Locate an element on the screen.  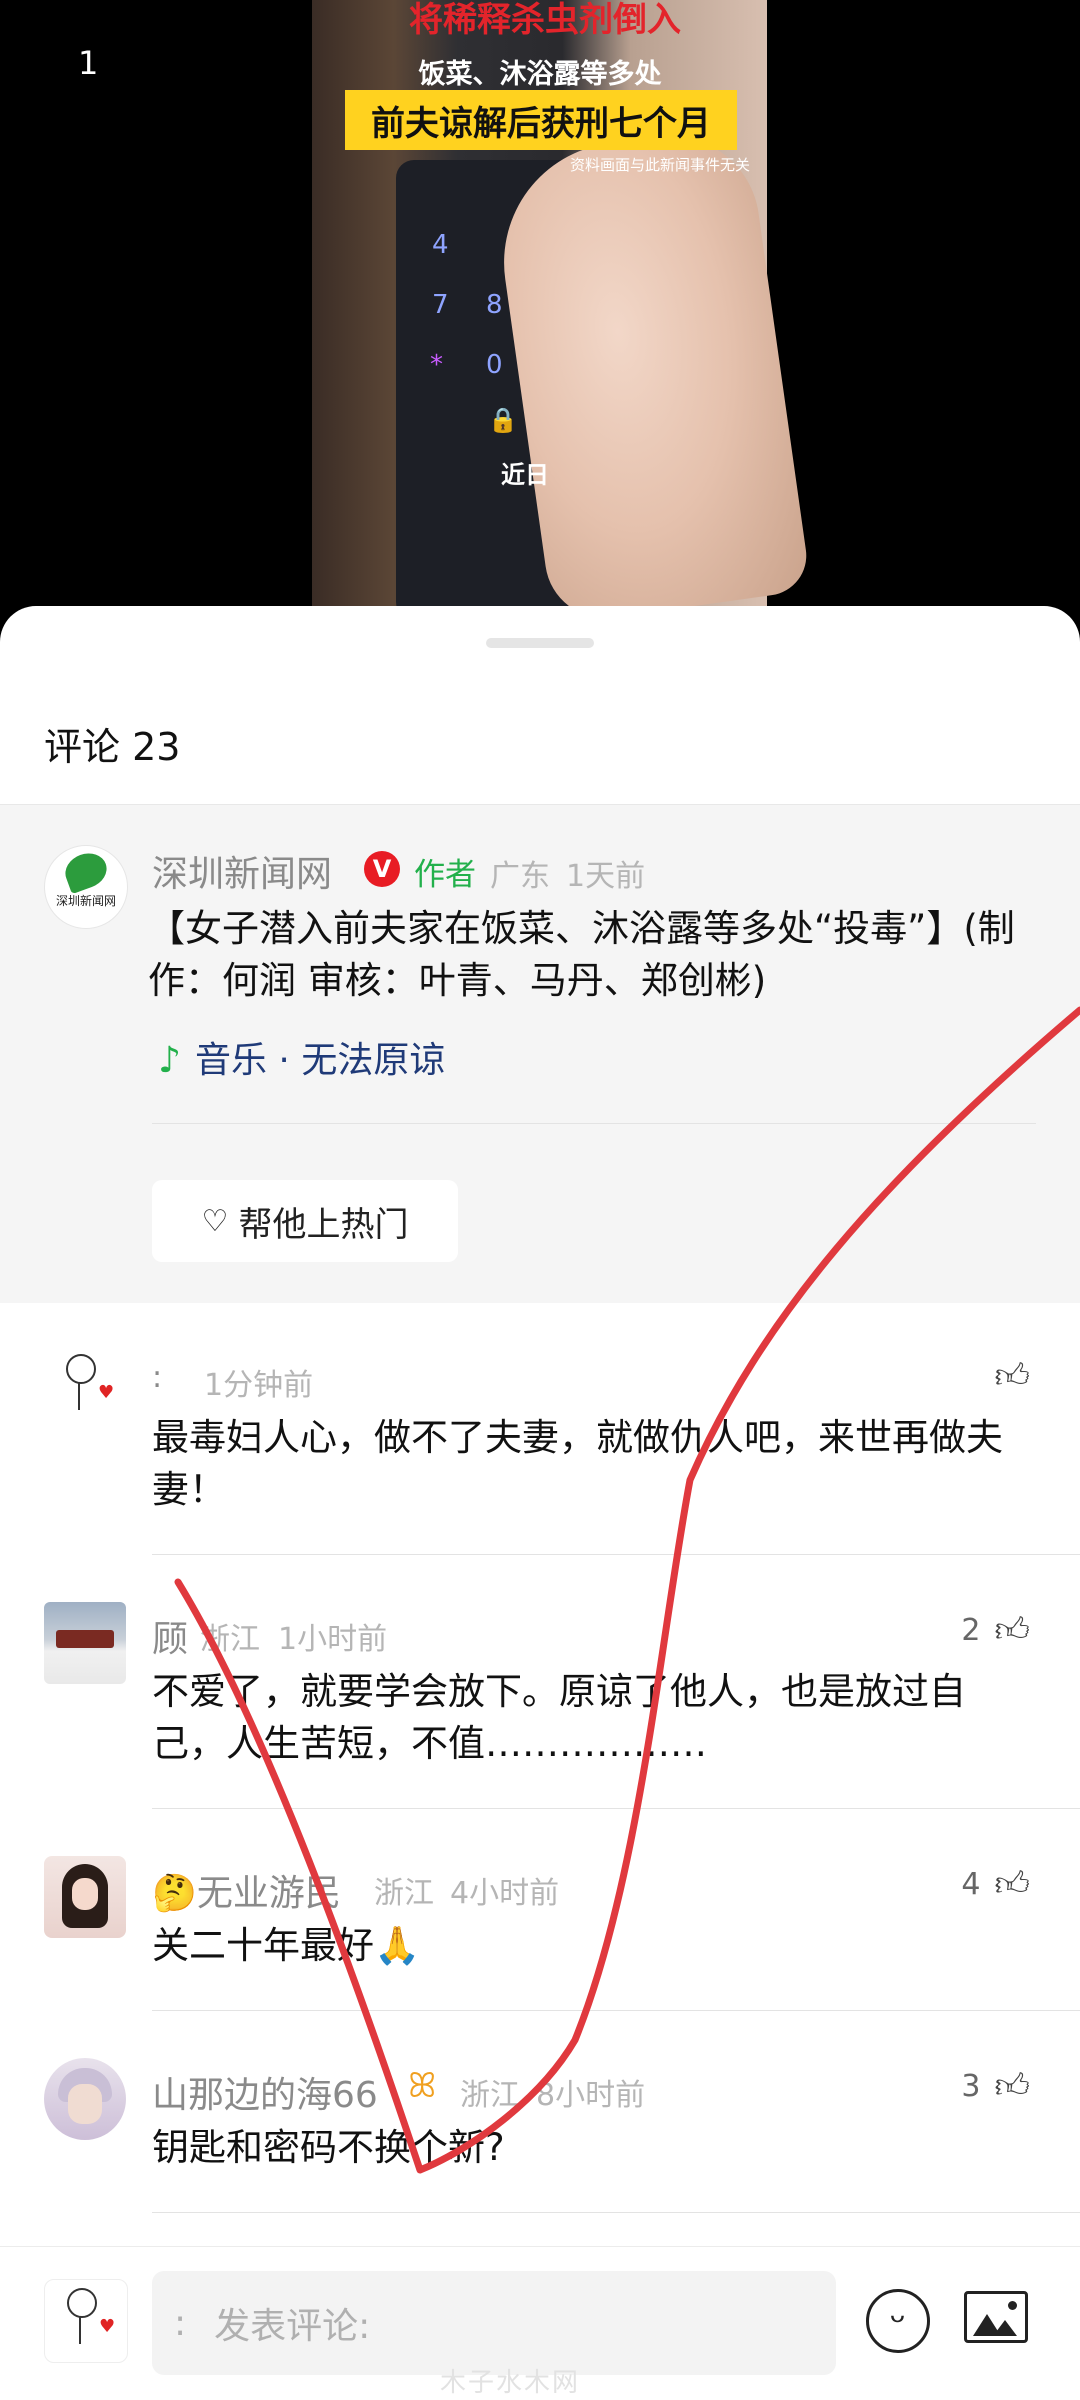
like-button: 4 👍︎ is located at coordinates (995, 1884).